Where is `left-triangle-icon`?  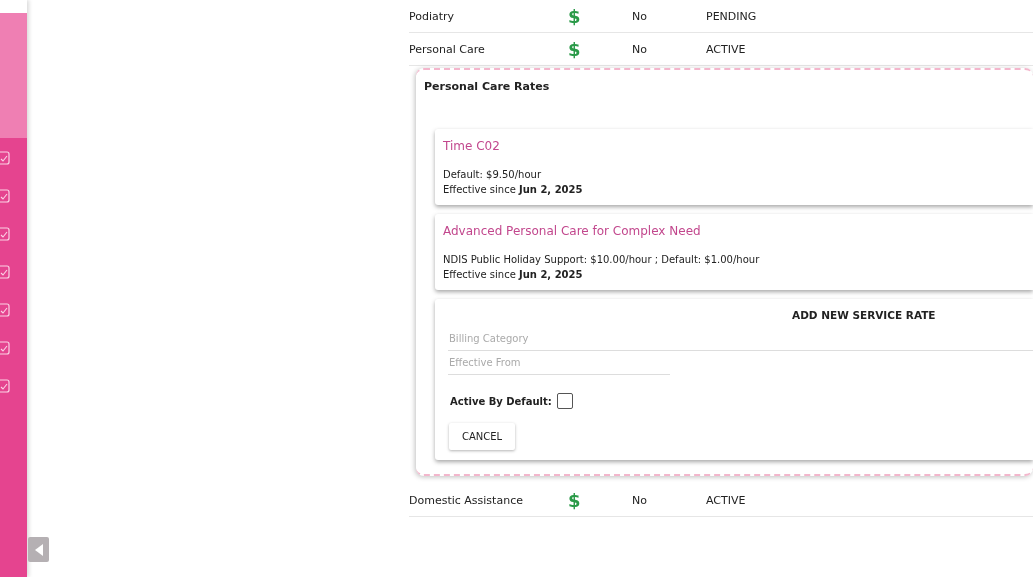
left-triangle-icon is located at coordinates (38, 549).